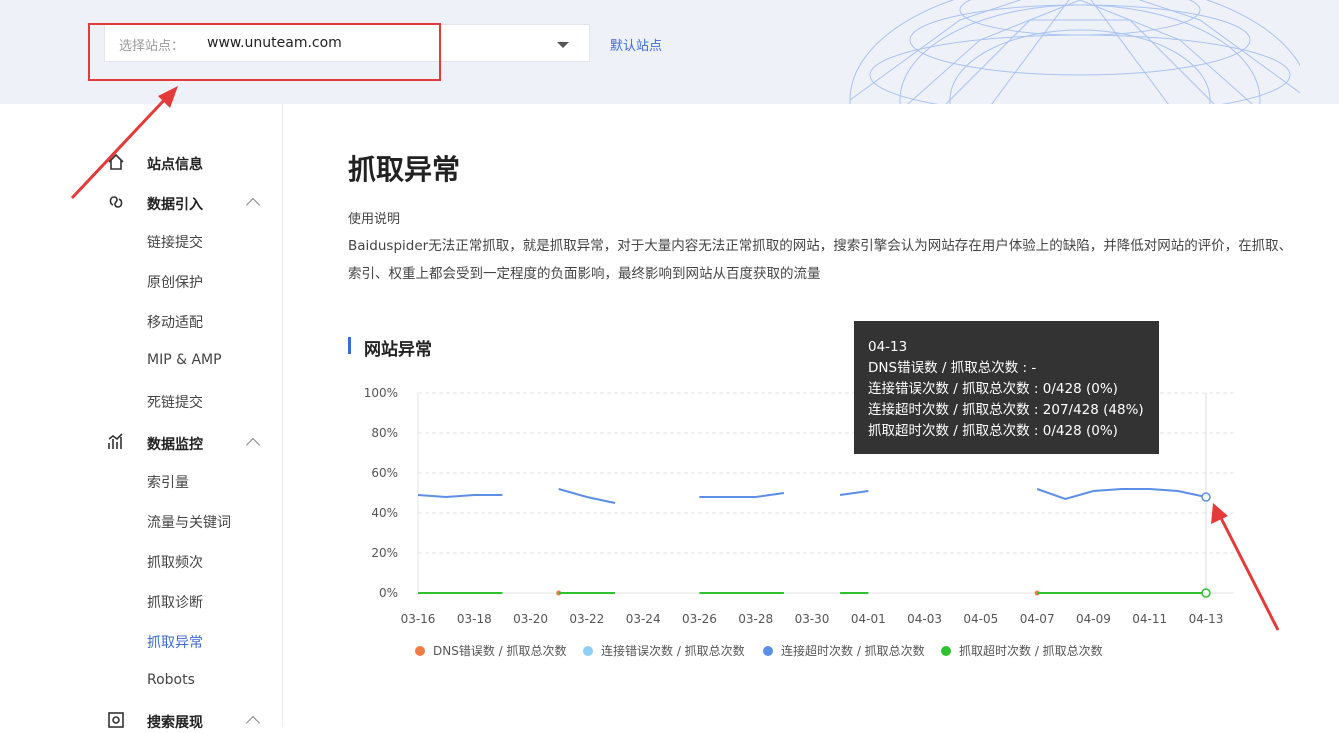 The image size is (1339, 733). What do you see at coordinates (888, 347) in the screenshot?
I see `tooltip-date: 04-13` at bounding box center [888, 347].